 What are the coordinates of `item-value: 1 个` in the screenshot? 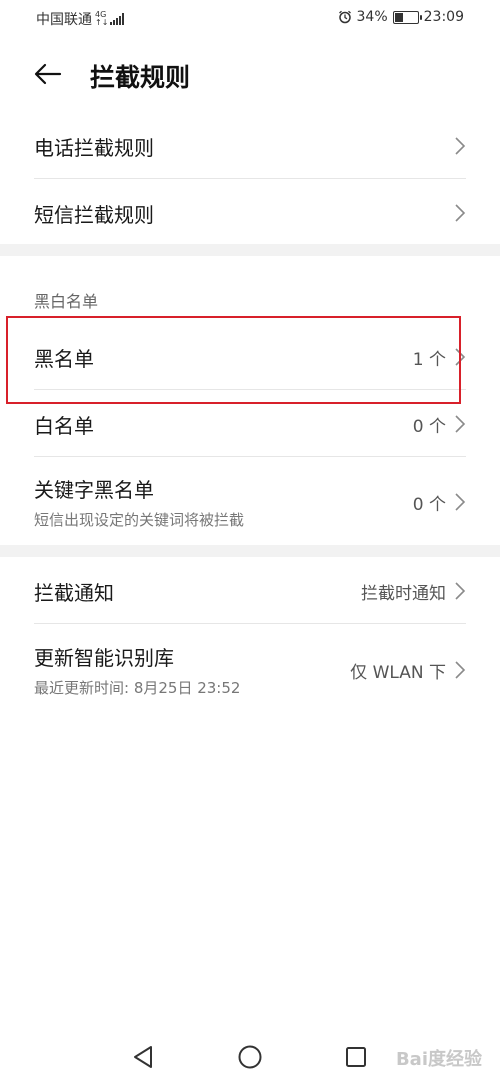 It's located at (429, 359).